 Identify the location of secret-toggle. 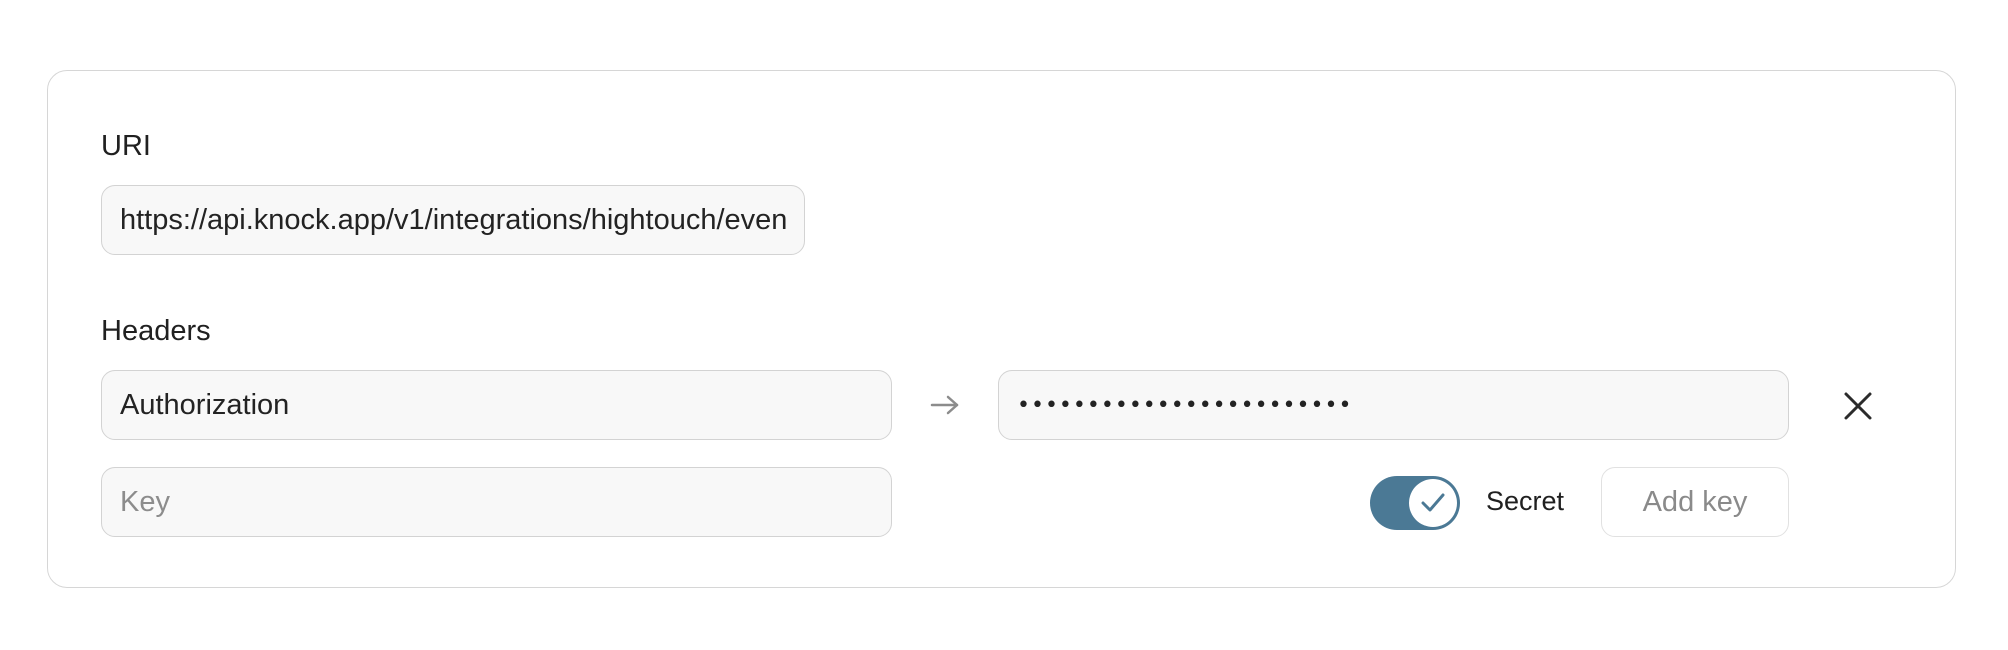
(1415, 503).